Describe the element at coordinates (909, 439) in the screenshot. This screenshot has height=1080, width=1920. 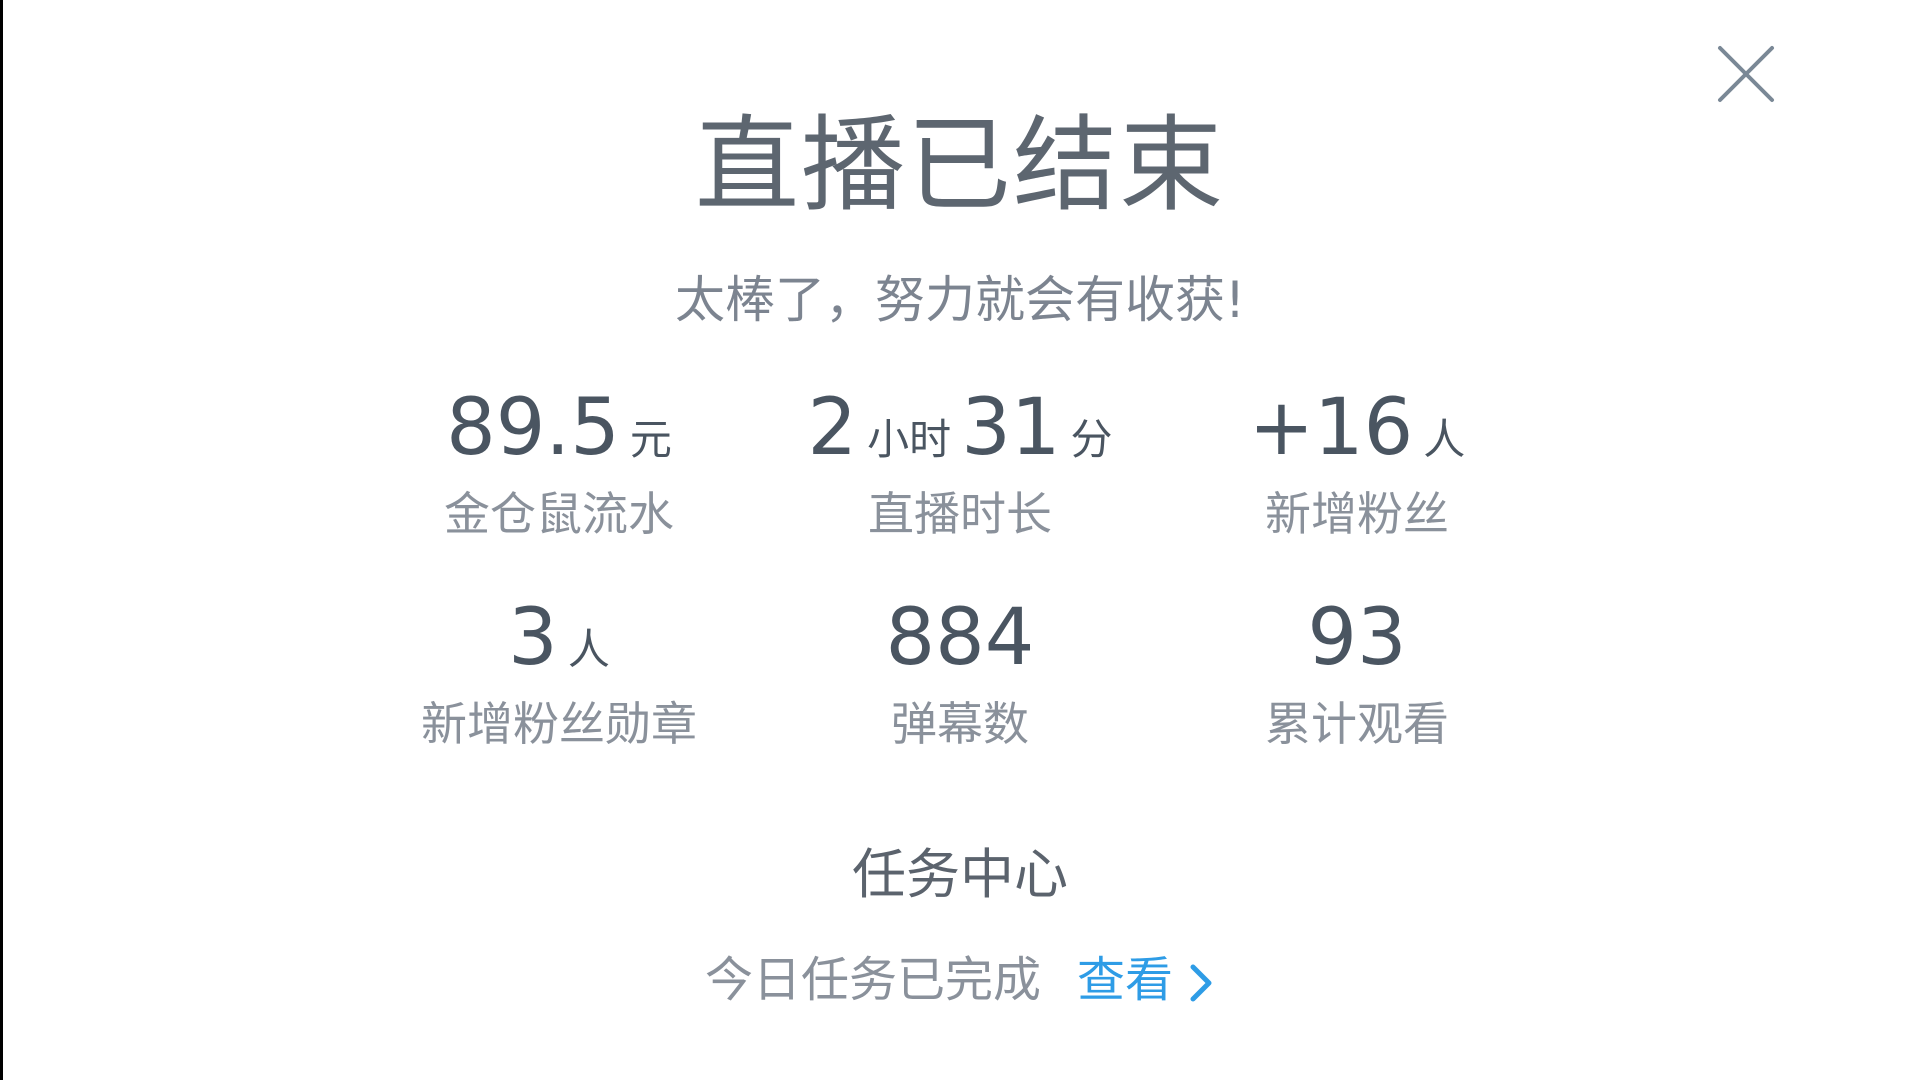
I see `duration-hours-unit: 小时` at that location.